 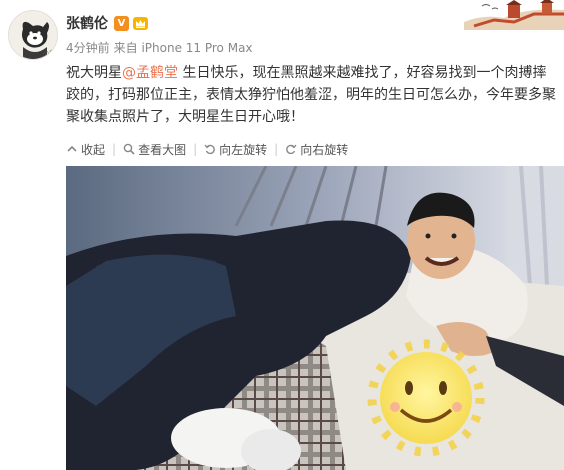 What do you see at coordinates (514, 15) in the screenshot?
I see `great-wall-decoration` at bounding box center [514, 15].